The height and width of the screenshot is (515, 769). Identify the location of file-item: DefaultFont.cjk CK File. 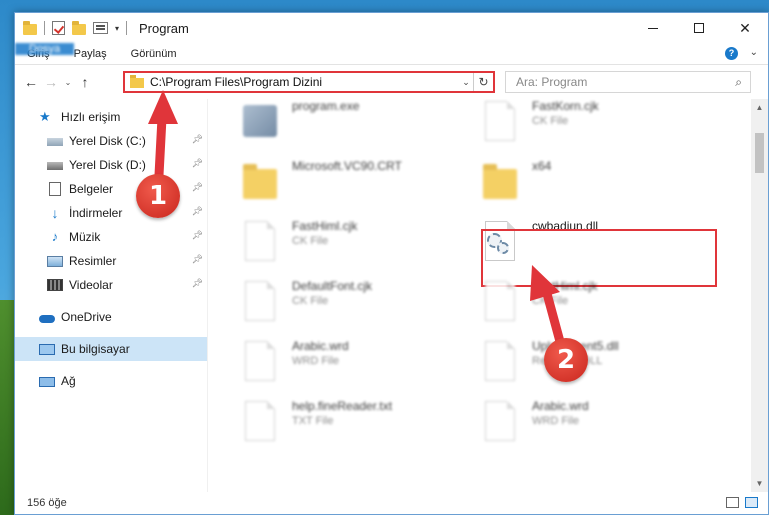
(307, 301).